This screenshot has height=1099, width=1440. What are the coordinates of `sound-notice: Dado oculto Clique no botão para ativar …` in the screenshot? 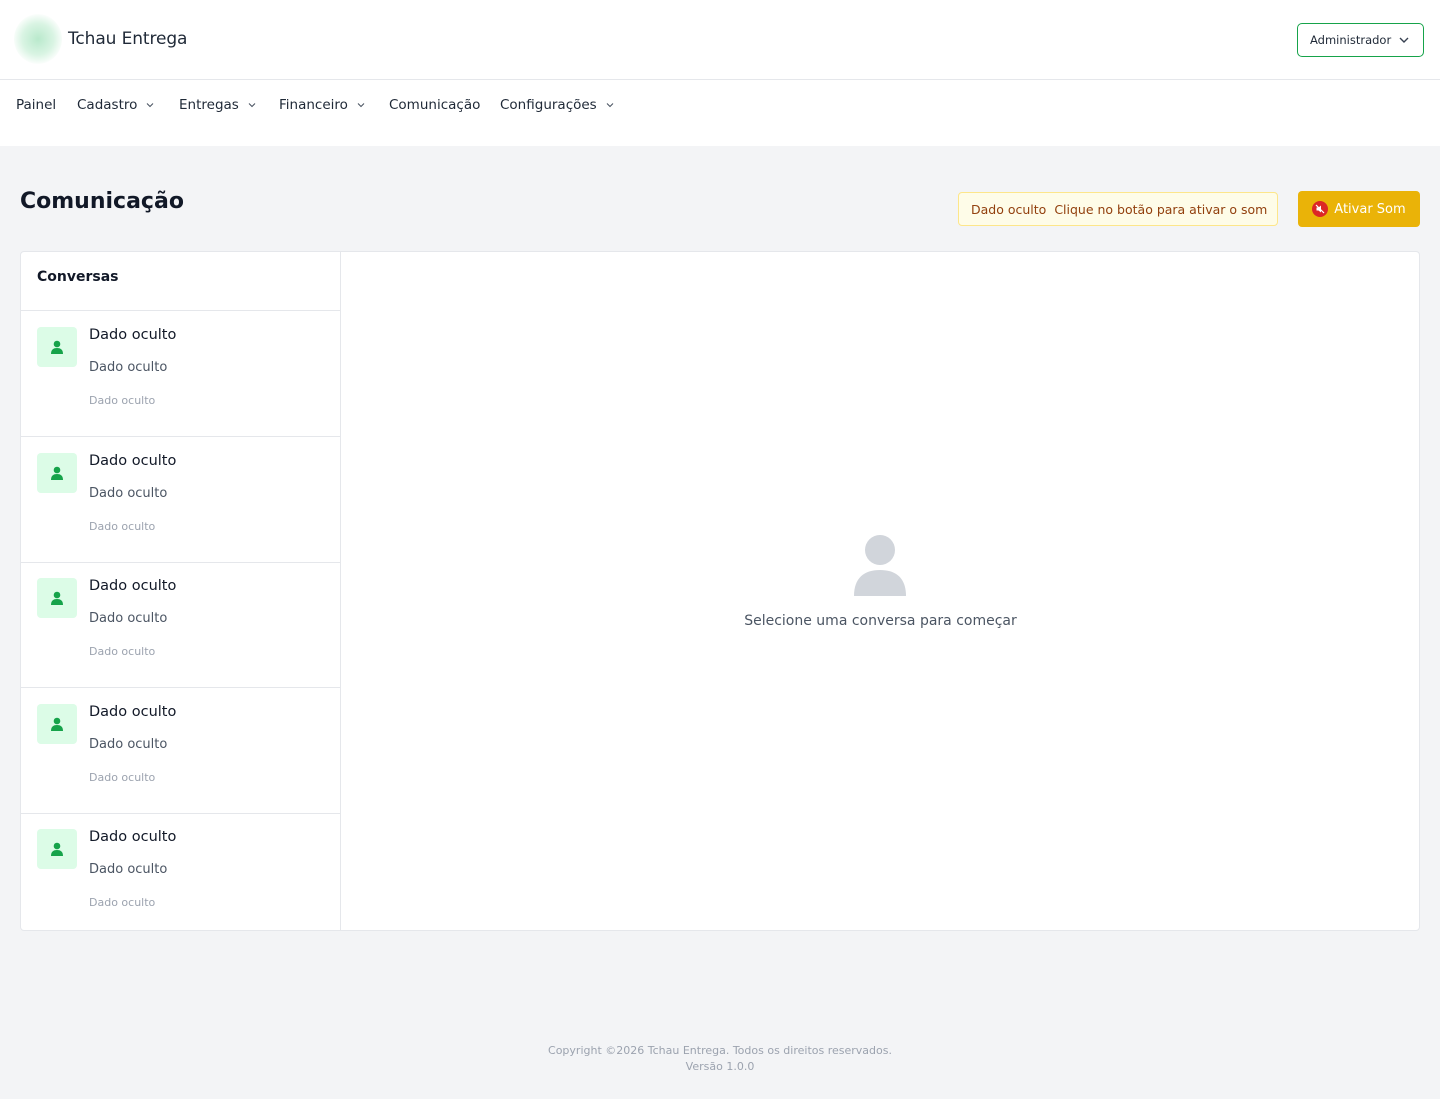 It's located at (1118, 209).